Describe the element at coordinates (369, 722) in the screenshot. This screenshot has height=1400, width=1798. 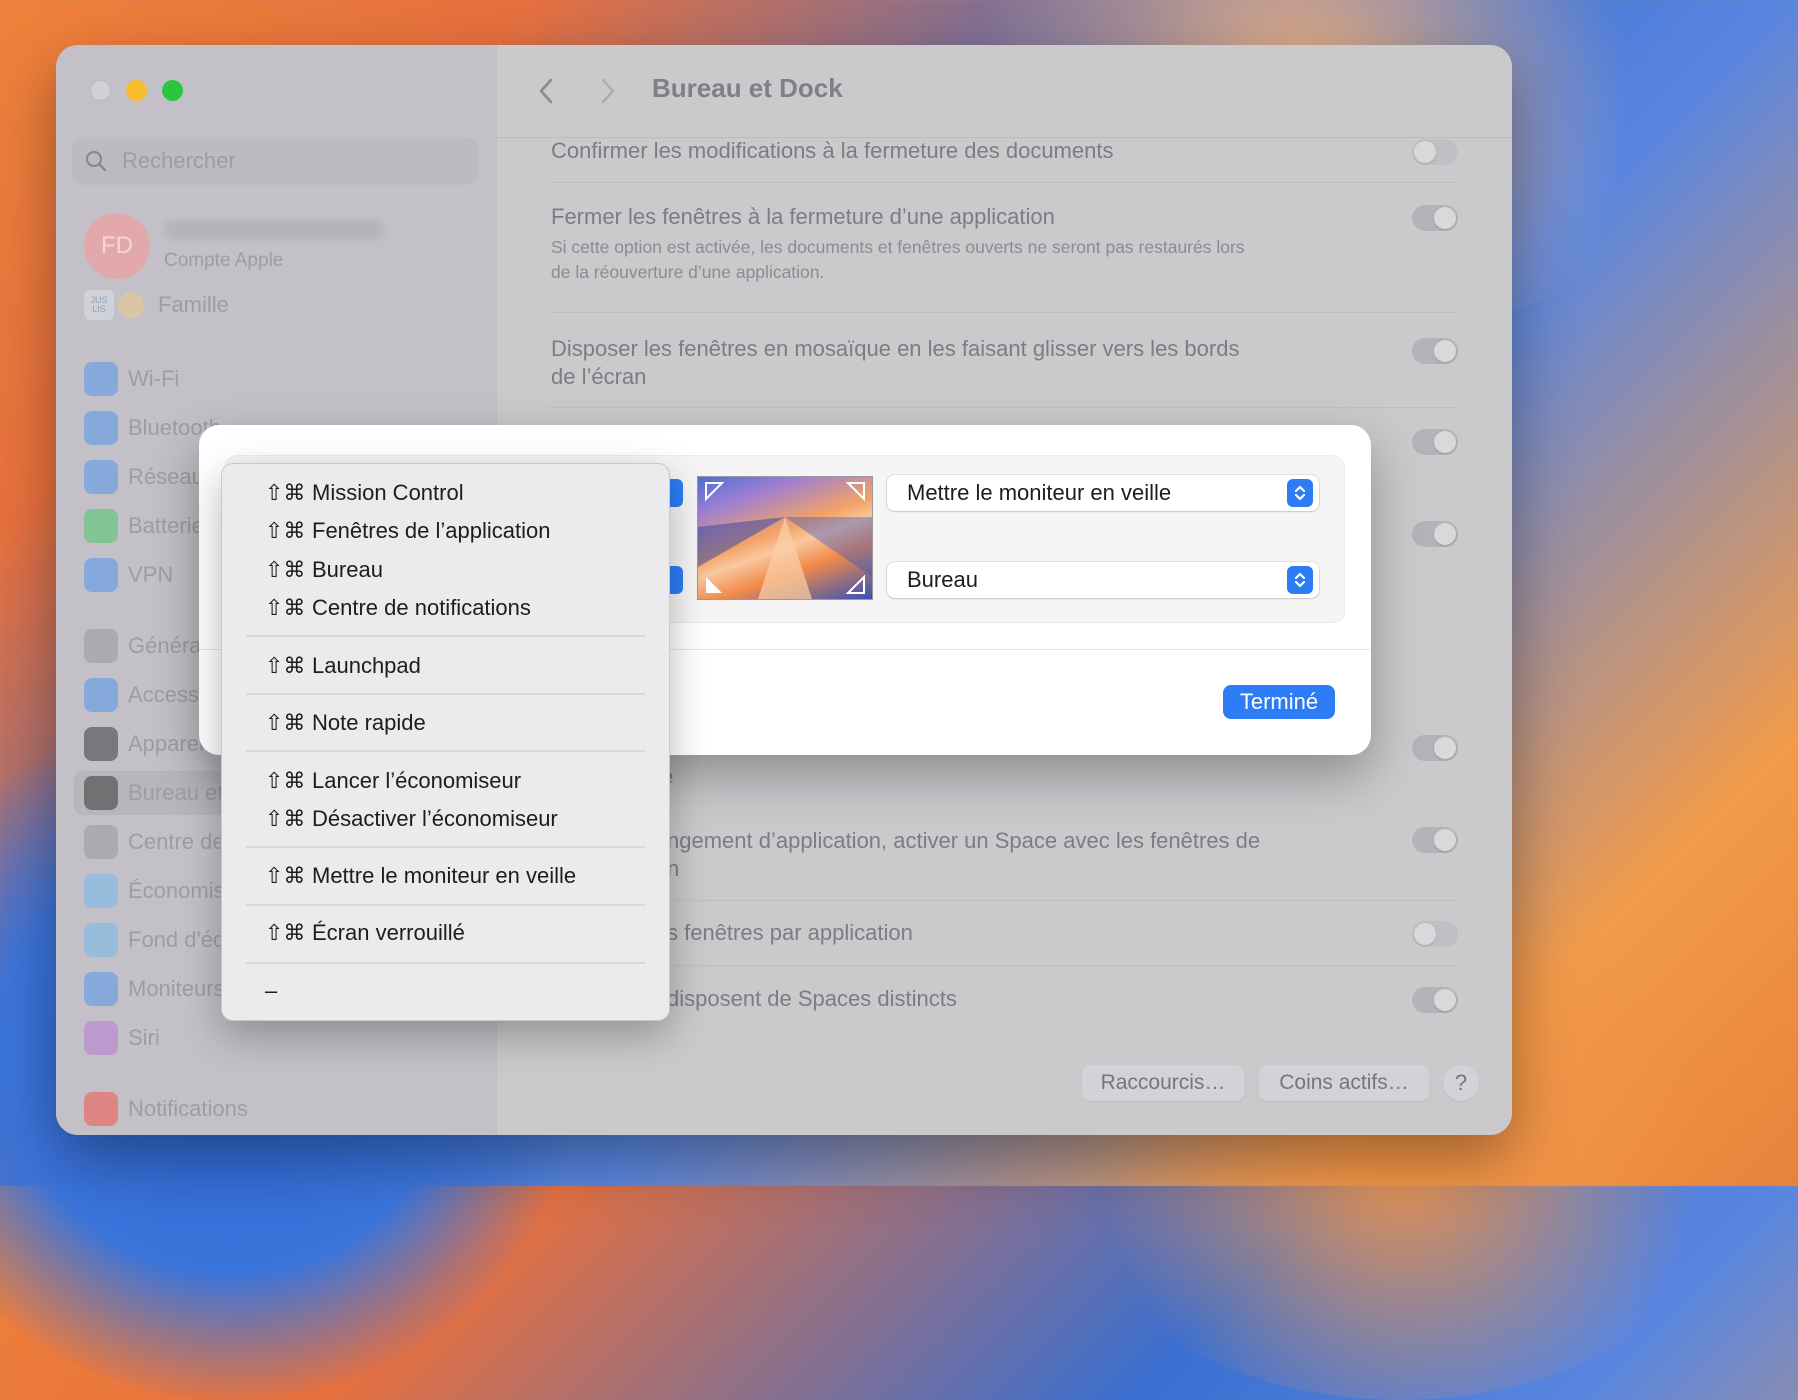
I see `menu-item-label: Note rapide` at that location.